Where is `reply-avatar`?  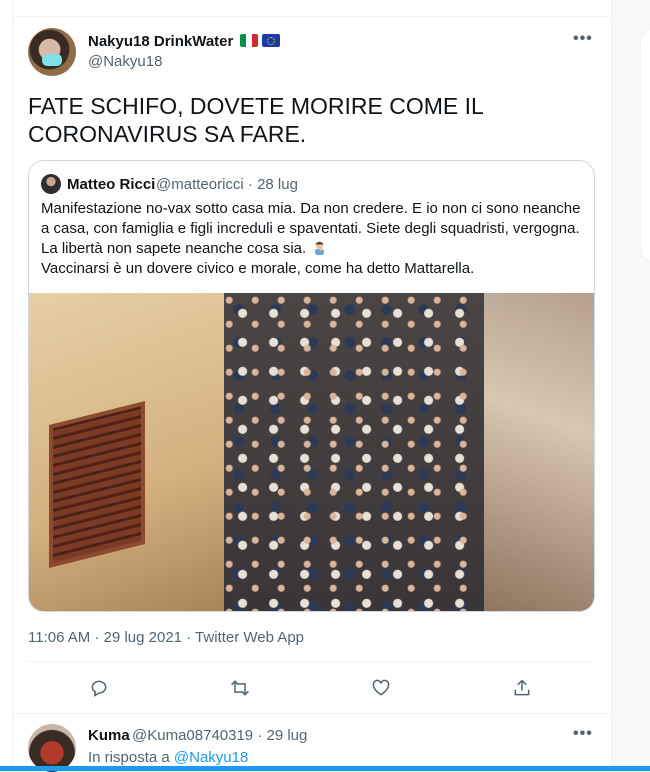
reply-avatar is located at coordinates (52, 748).